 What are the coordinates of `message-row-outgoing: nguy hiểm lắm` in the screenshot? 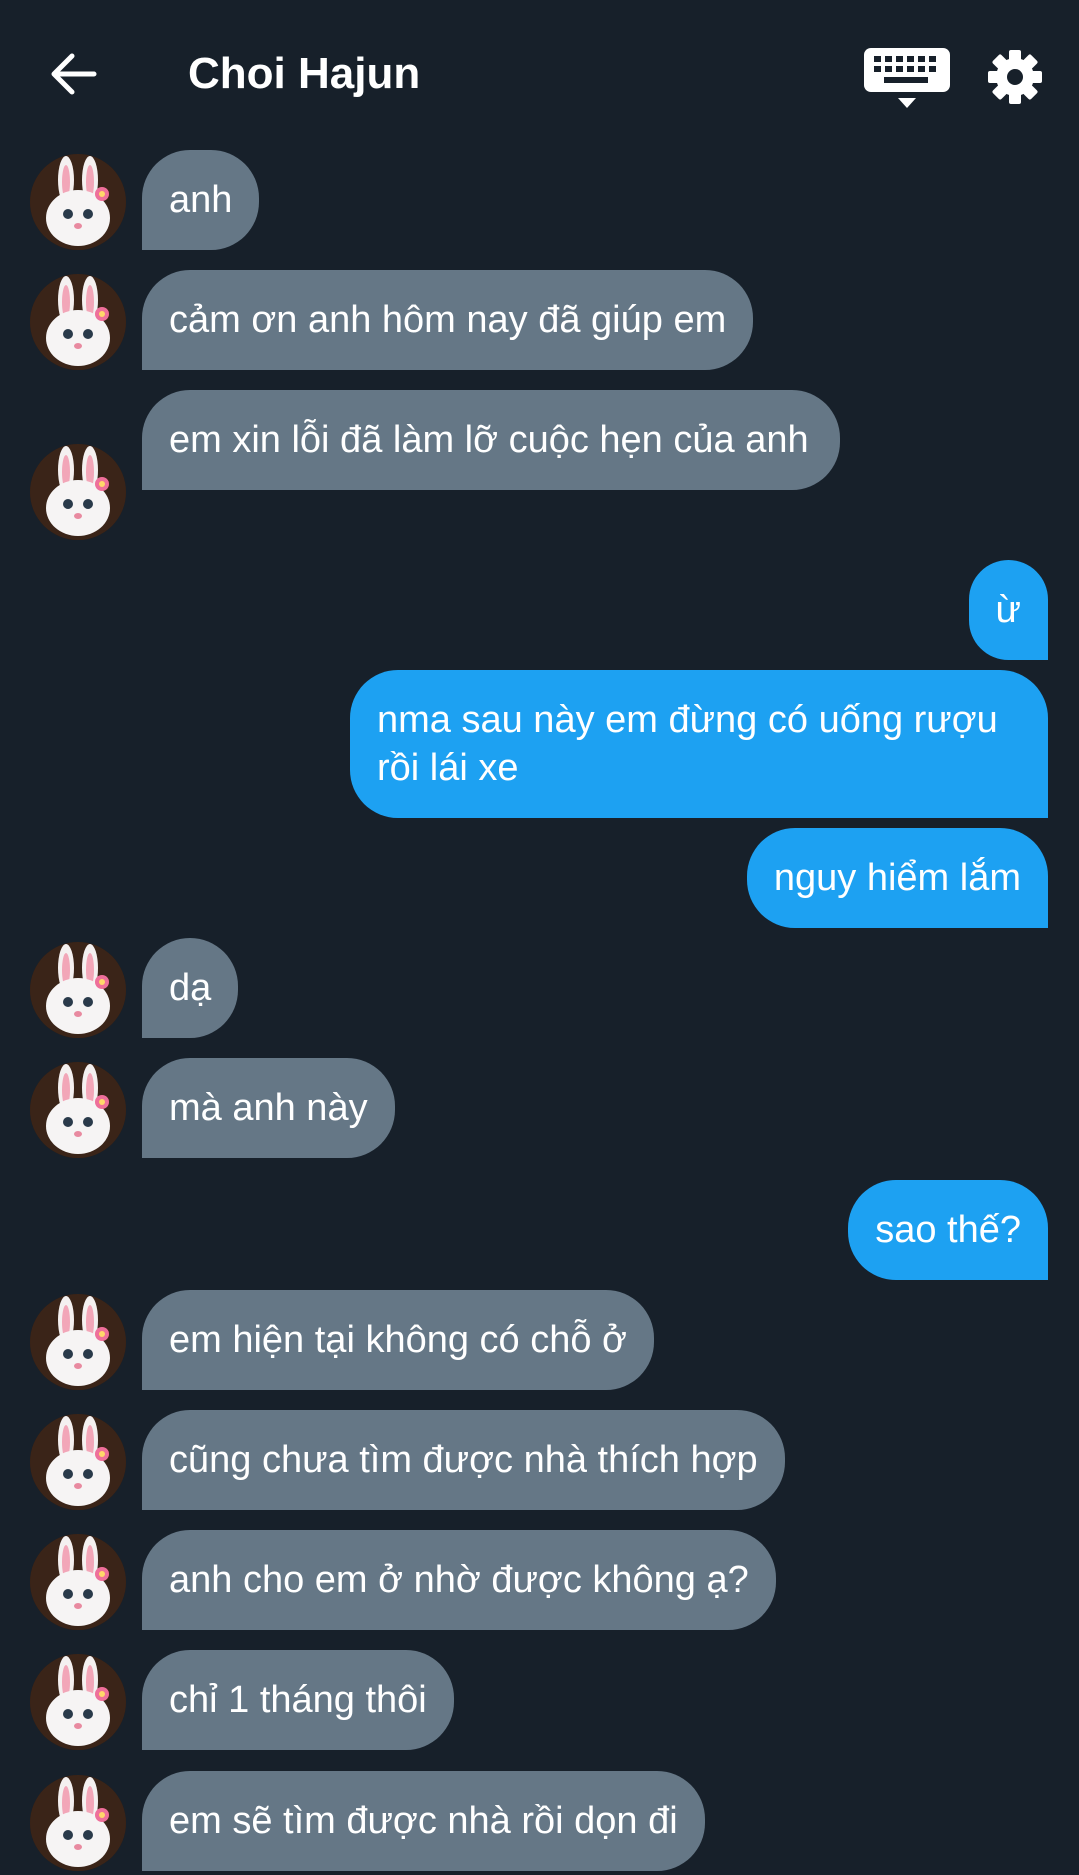 It's located at (539, 878).